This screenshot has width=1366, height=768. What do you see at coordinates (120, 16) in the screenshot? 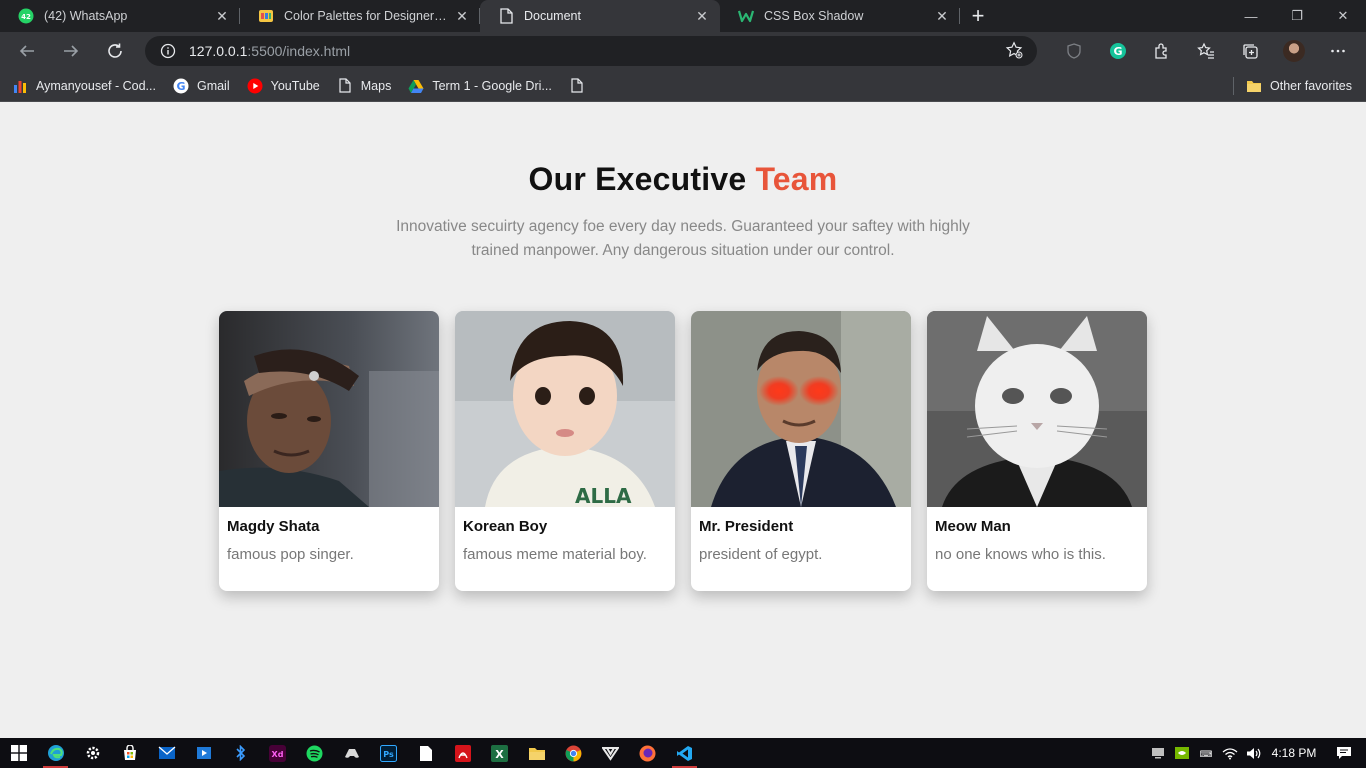
I see `tab-whatsapp: 42 (42) WhatsApp ✕` at bounding box center [120, 16].